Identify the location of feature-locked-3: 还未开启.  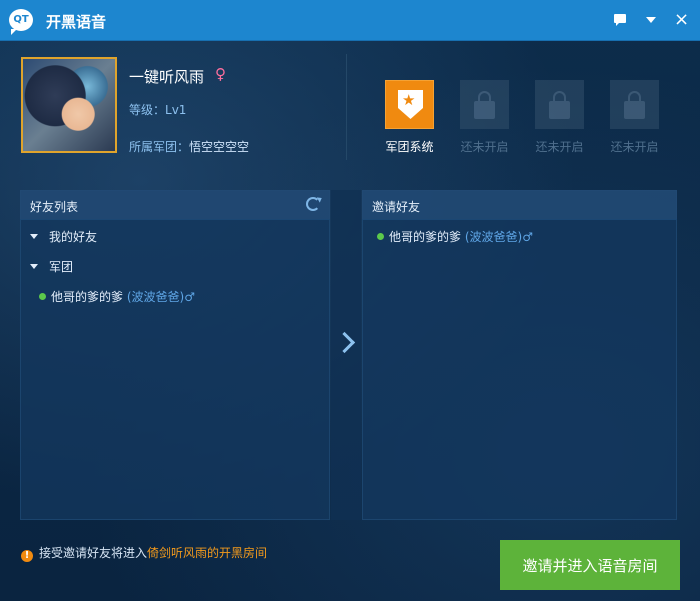
(634, 117).